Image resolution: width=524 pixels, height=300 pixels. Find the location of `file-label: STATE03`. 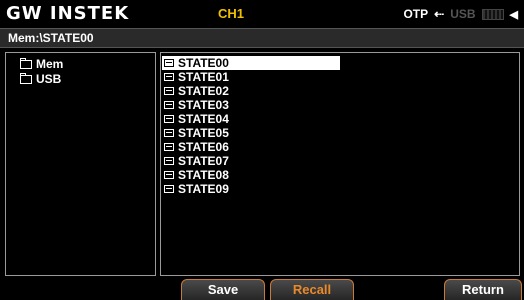

file-label: STATE03 is located at coordinates (203, 105).